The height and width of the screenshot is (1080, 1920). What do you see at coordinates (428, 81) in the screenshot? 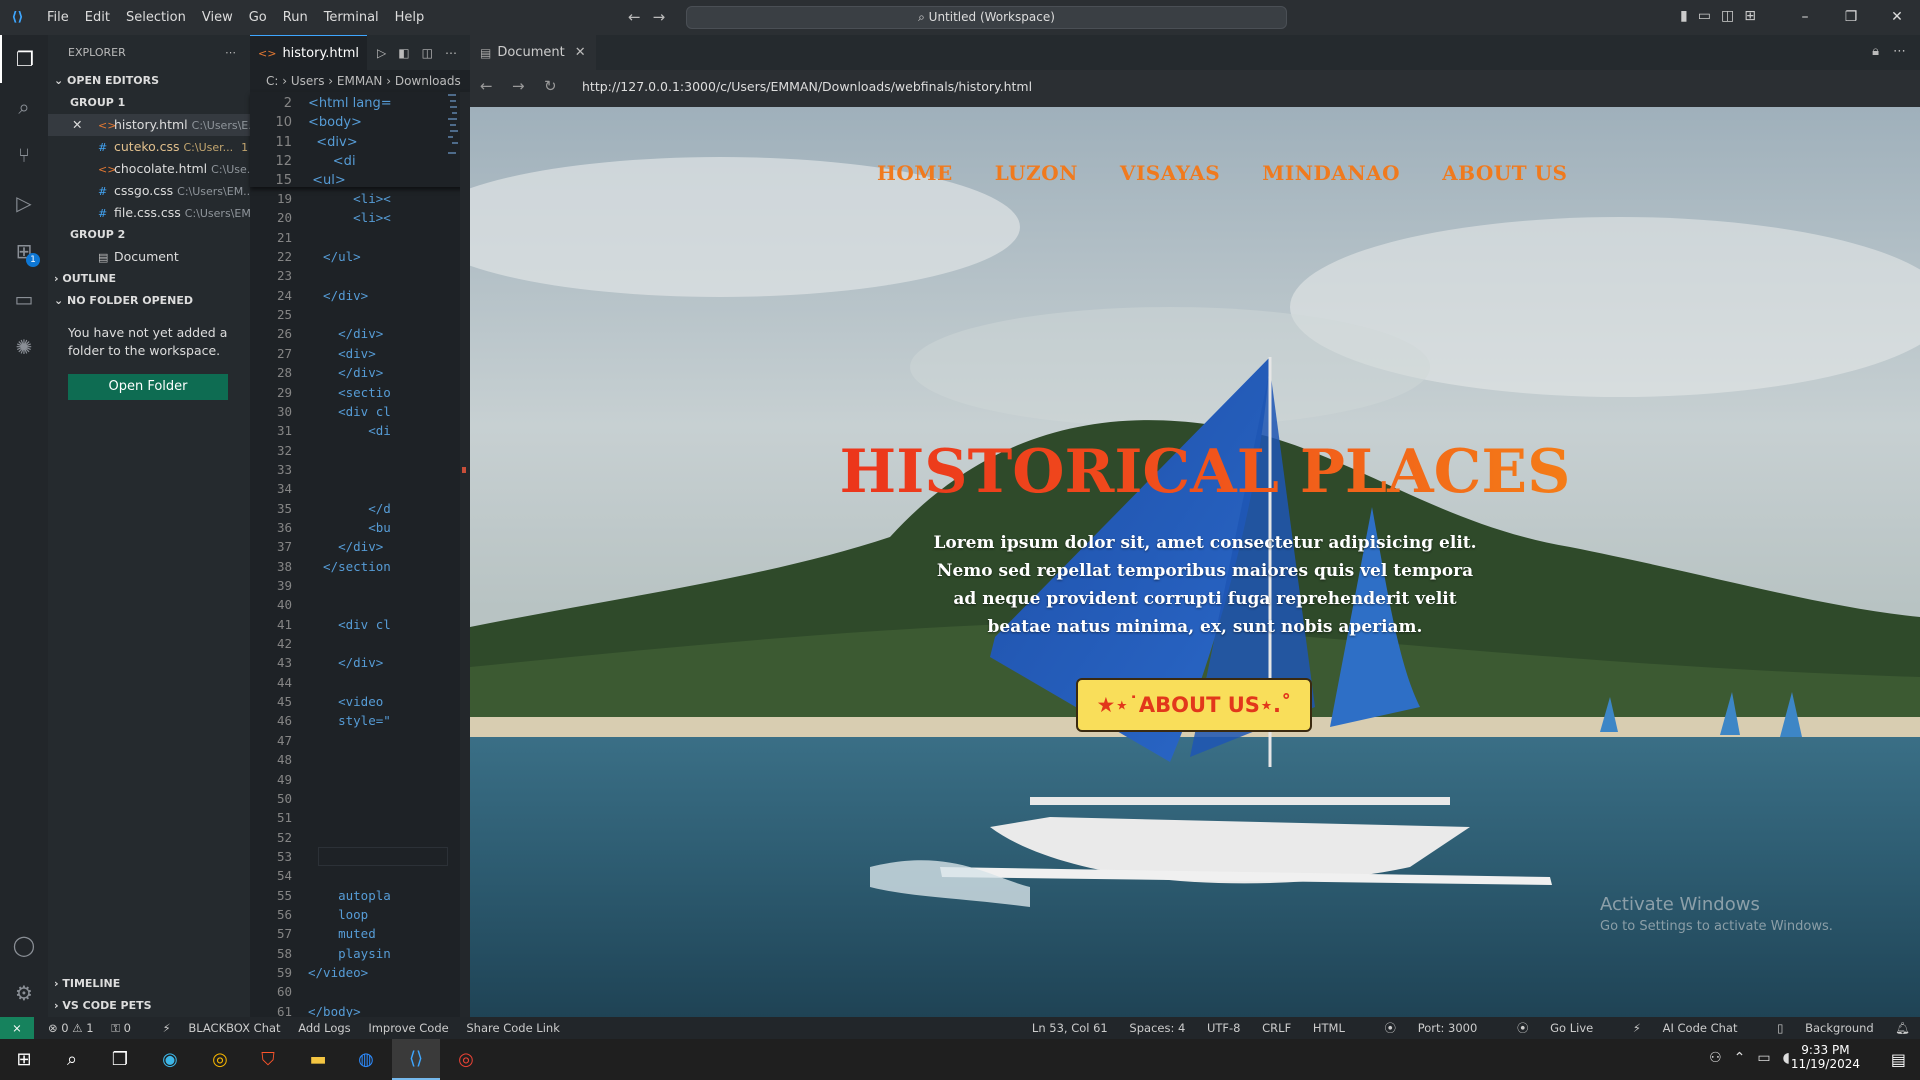
I see `breadcrumb-item: Downloads` at bounding box center [428, 81].